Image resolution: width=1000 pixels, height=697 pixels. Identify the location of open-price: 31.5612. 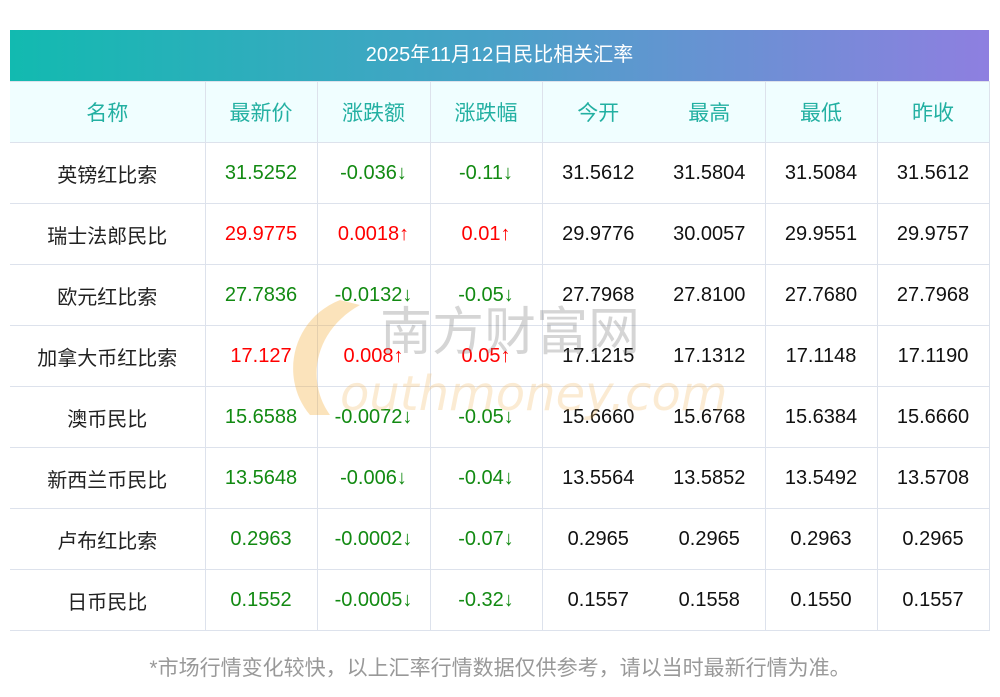
(597, 173).